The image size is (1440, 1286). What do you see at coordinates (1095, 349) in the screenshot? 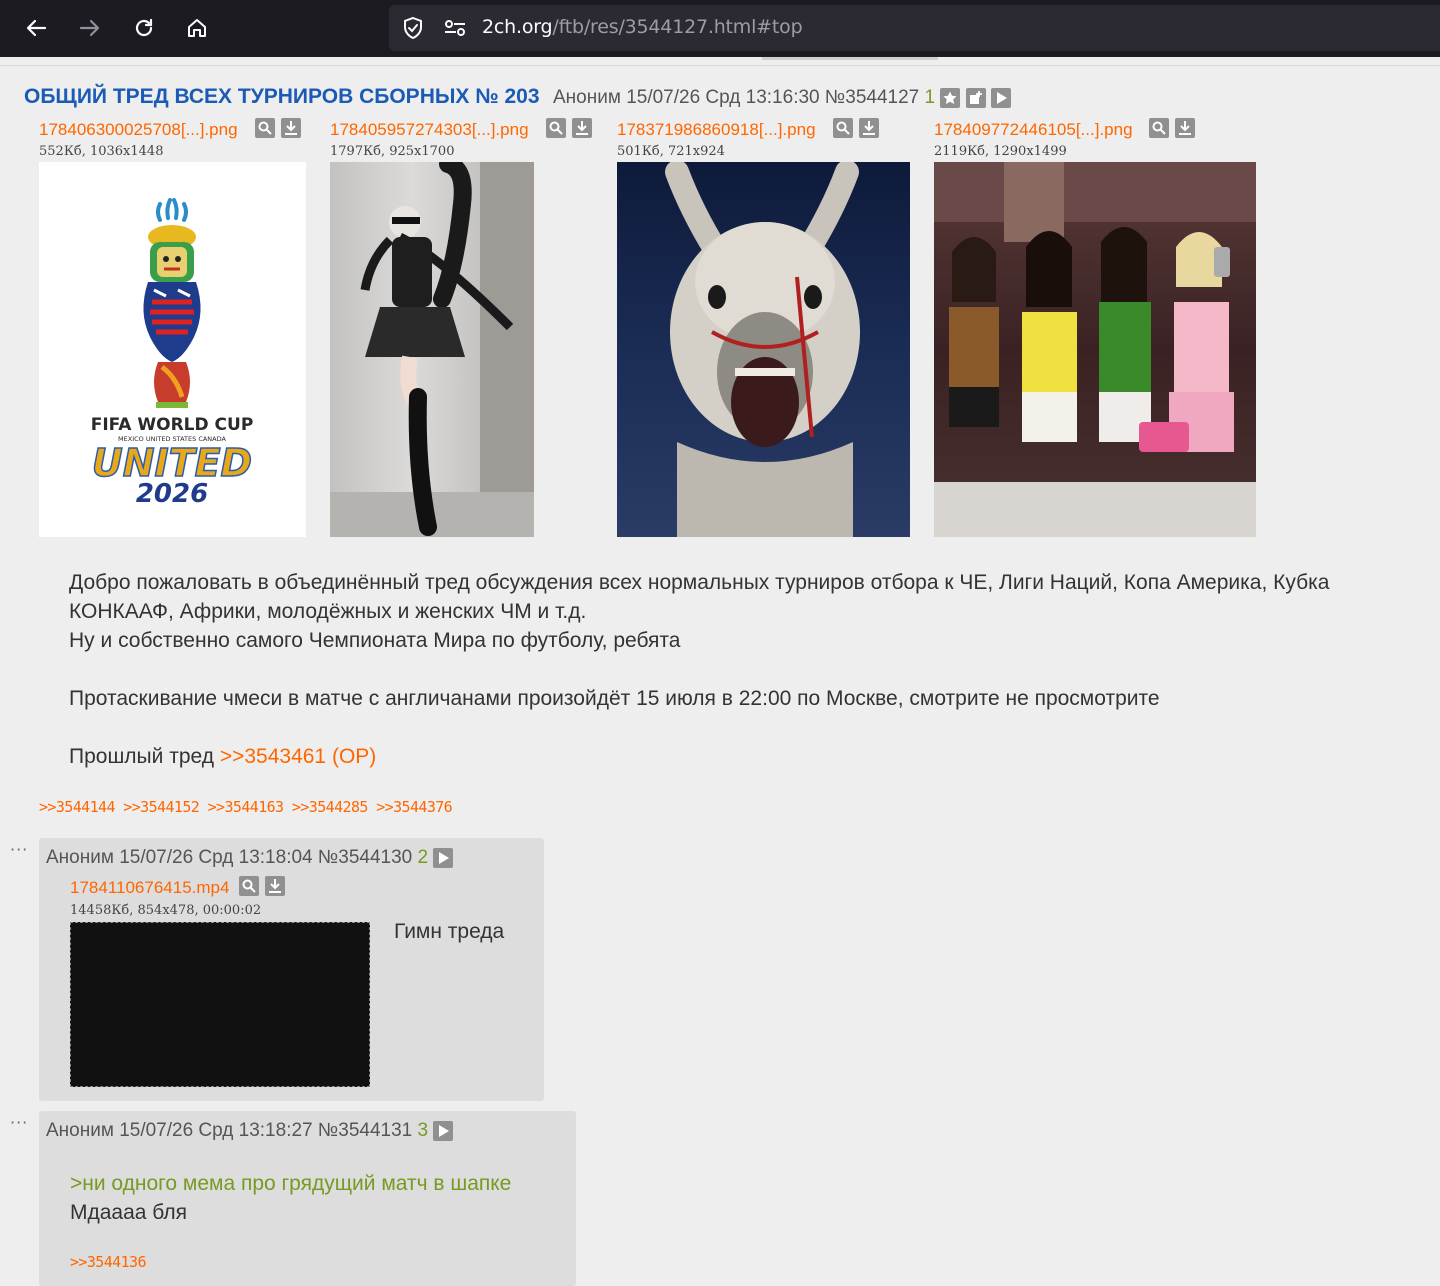
I see `thumbnail-group-photo` at bounding box center [1095, 349].